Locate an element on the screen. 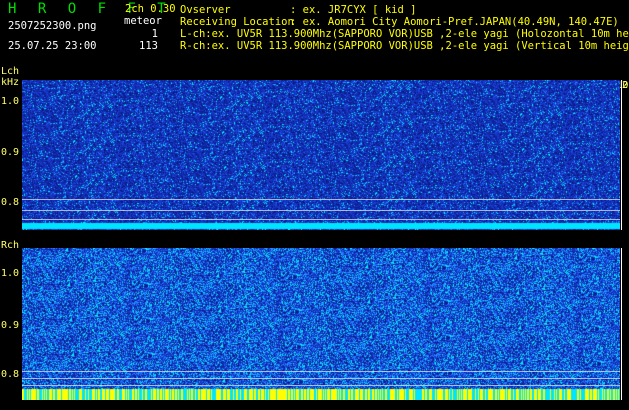  filename: 2507252300.png is located at coordinates (52, 26).